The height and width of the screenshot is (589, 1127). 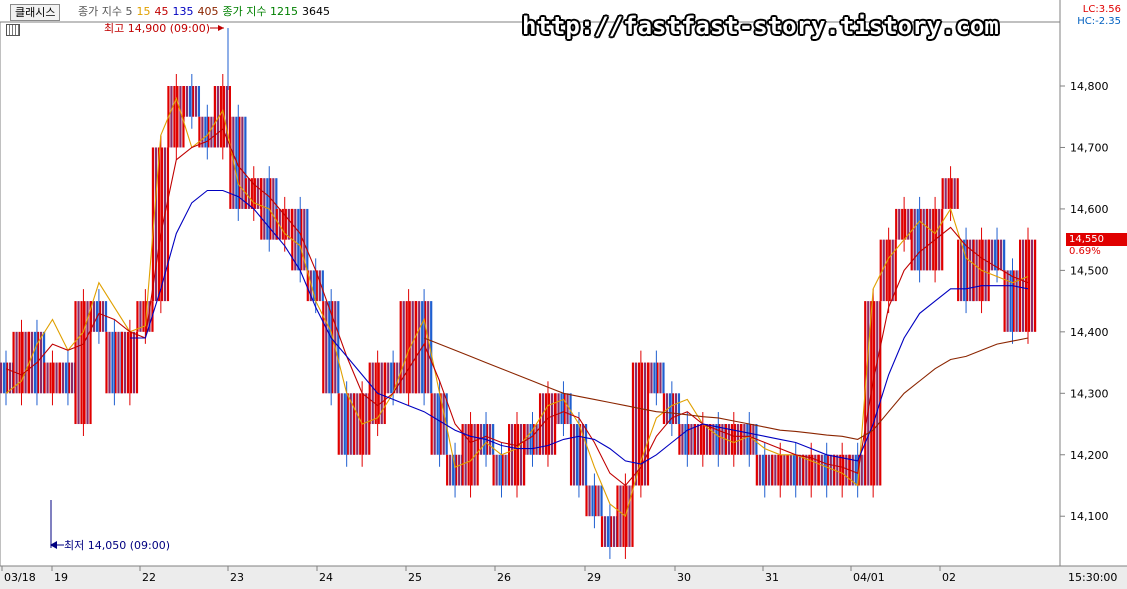 I want to click on low-annotation: 최저 14,050 (09:00), so click(x=117, y=545).